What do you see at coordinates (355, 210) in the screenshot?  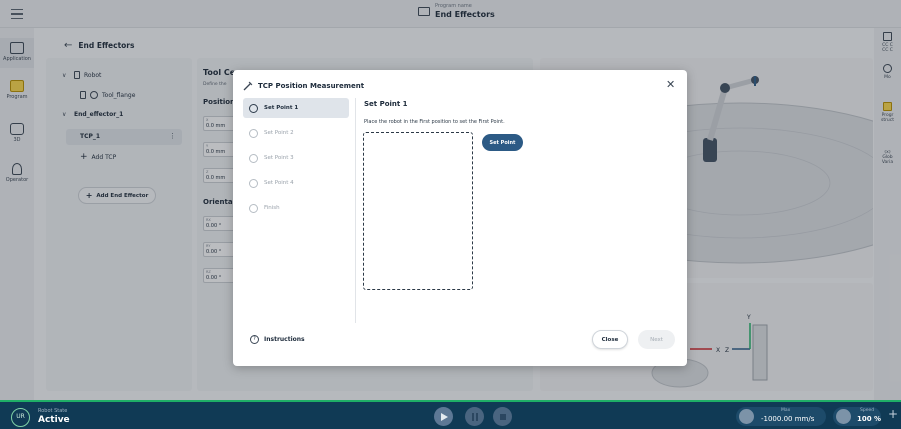 I see `dialog-divider` at bounding box center [355, 210].